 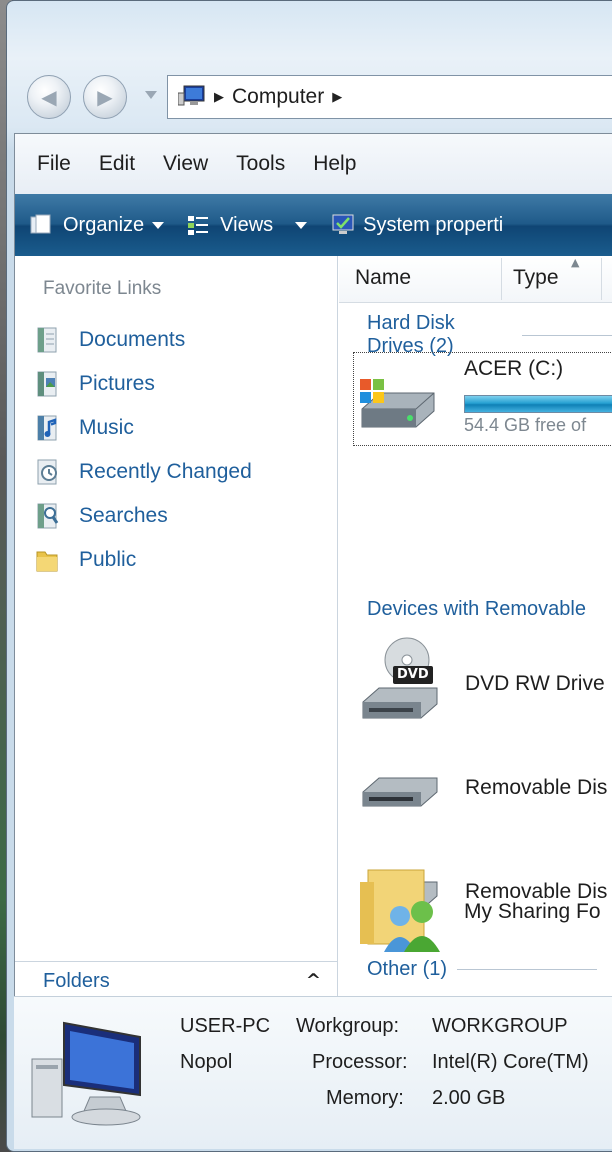 What do you see at coordinates (176, 980) in the screenshot?
I see `folders-bar: Folders ^` at bounding box center [176, 980].